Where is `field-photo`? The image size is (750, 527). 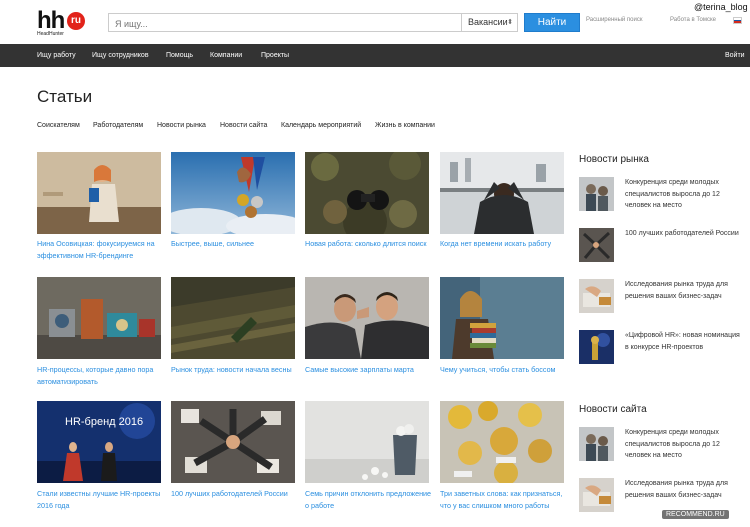
field-photo is located at coordinates (233, 318).